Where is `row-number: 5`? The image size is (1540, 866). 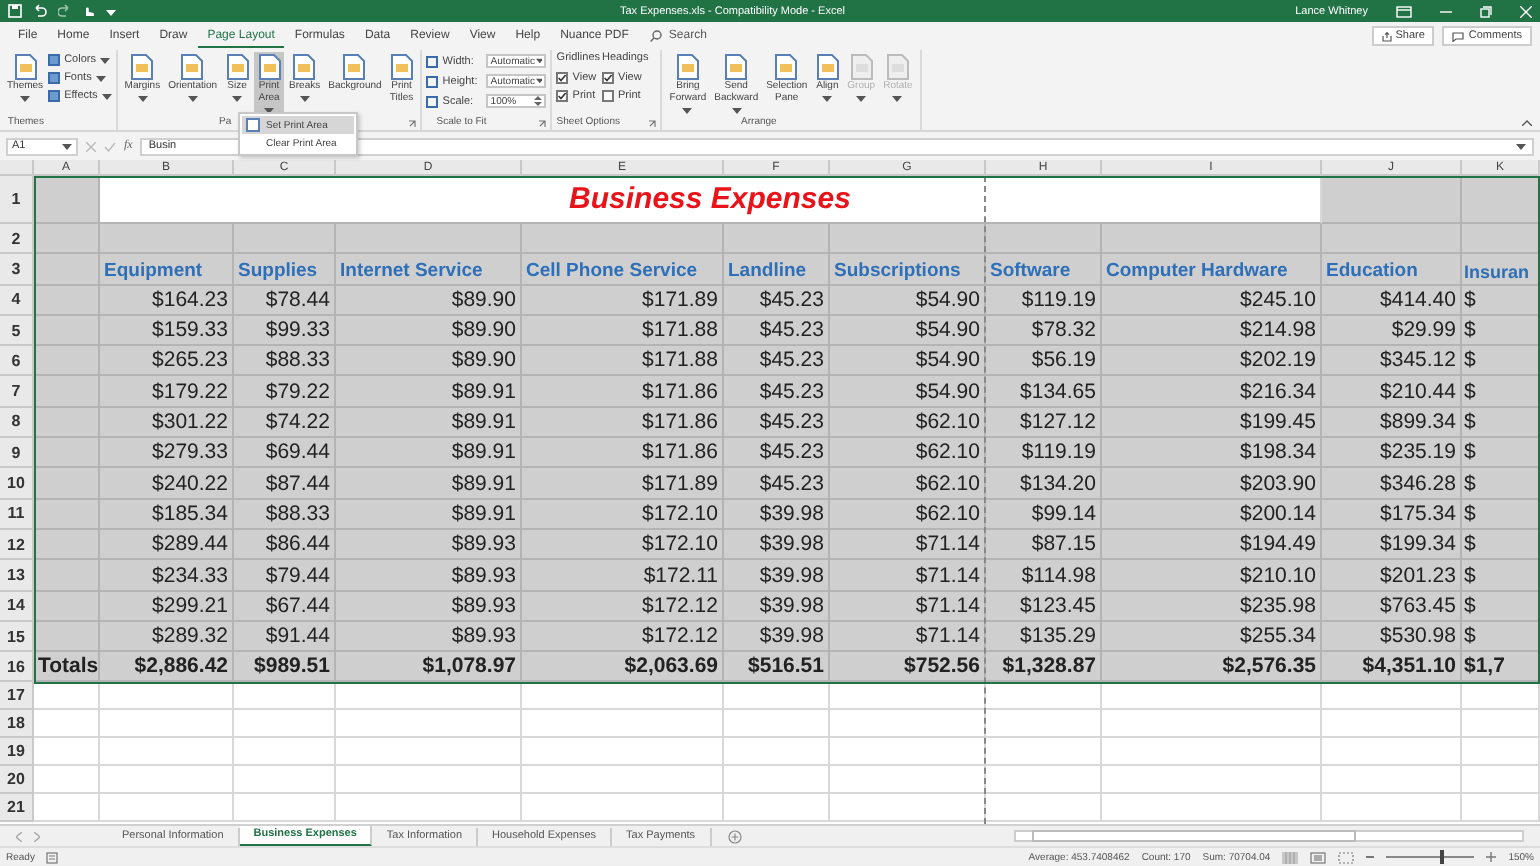
row-number: 5 is located at coordinates (17, 331).